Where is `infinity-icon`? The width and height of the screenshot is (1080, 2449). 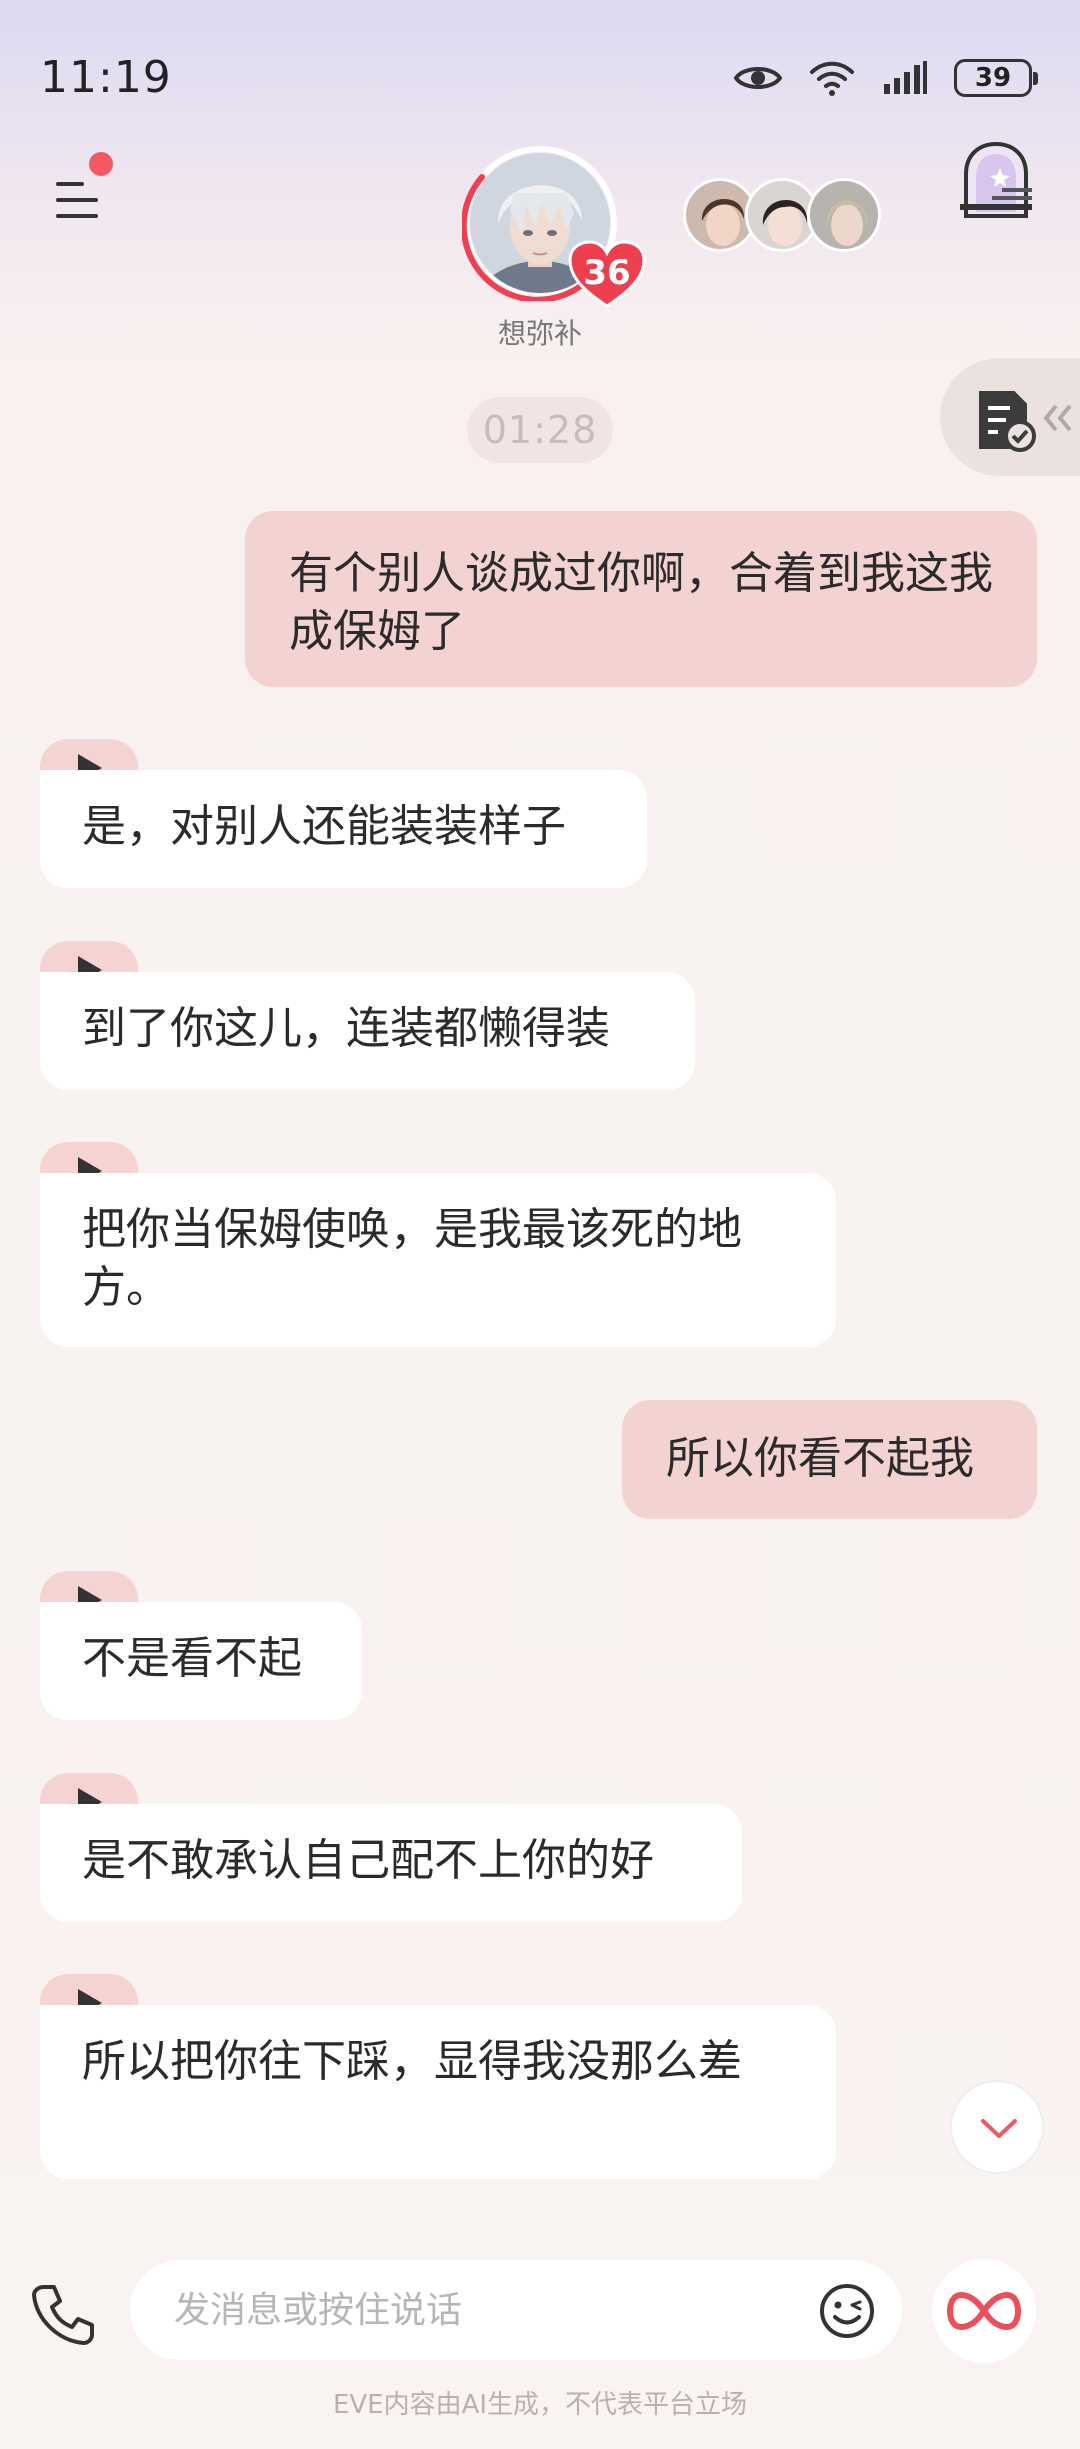 infinity-icon is located at coordinates (984, 2311).